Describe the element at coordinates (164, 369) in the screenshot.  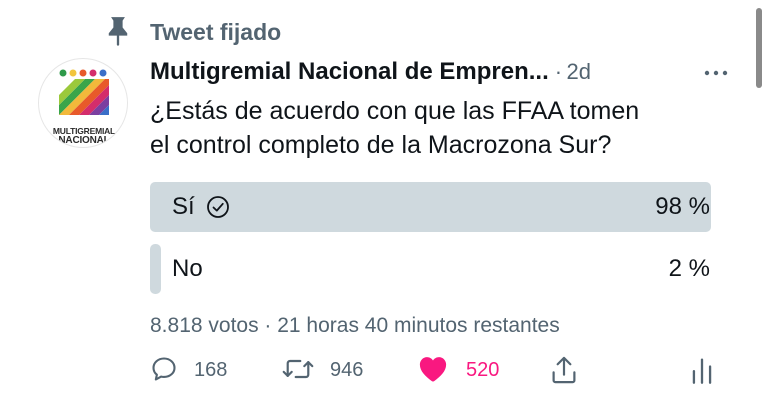
I see `reply-icon` at that location.